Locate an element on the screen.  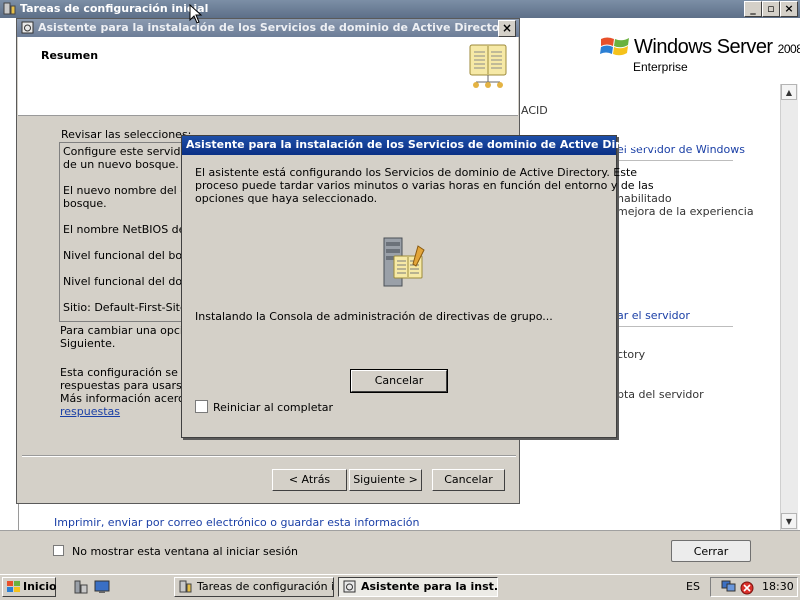
task-partial-text: nabilitado is located at coordinates (644, 198).